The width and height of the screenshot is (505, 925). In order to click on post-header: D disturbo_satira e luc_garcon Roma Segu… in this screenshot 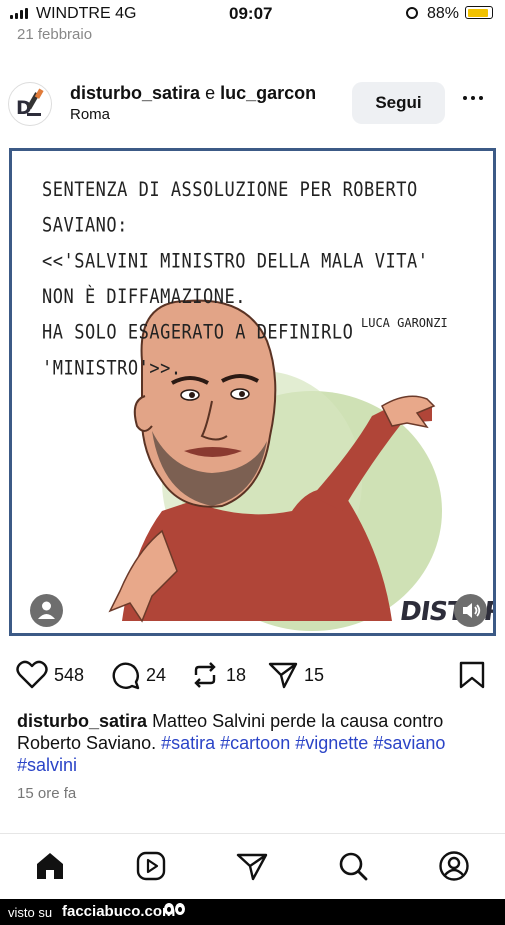, I will do `click(252, 104)`.